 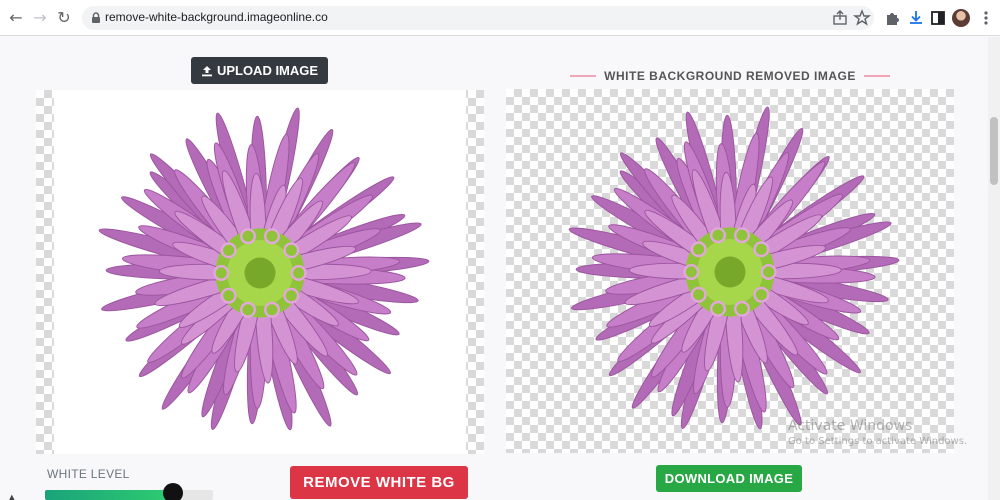 What do you see at coordinates (916, 18) in the screenshot?
I see `download-icon` at bounding box center [916, 18].